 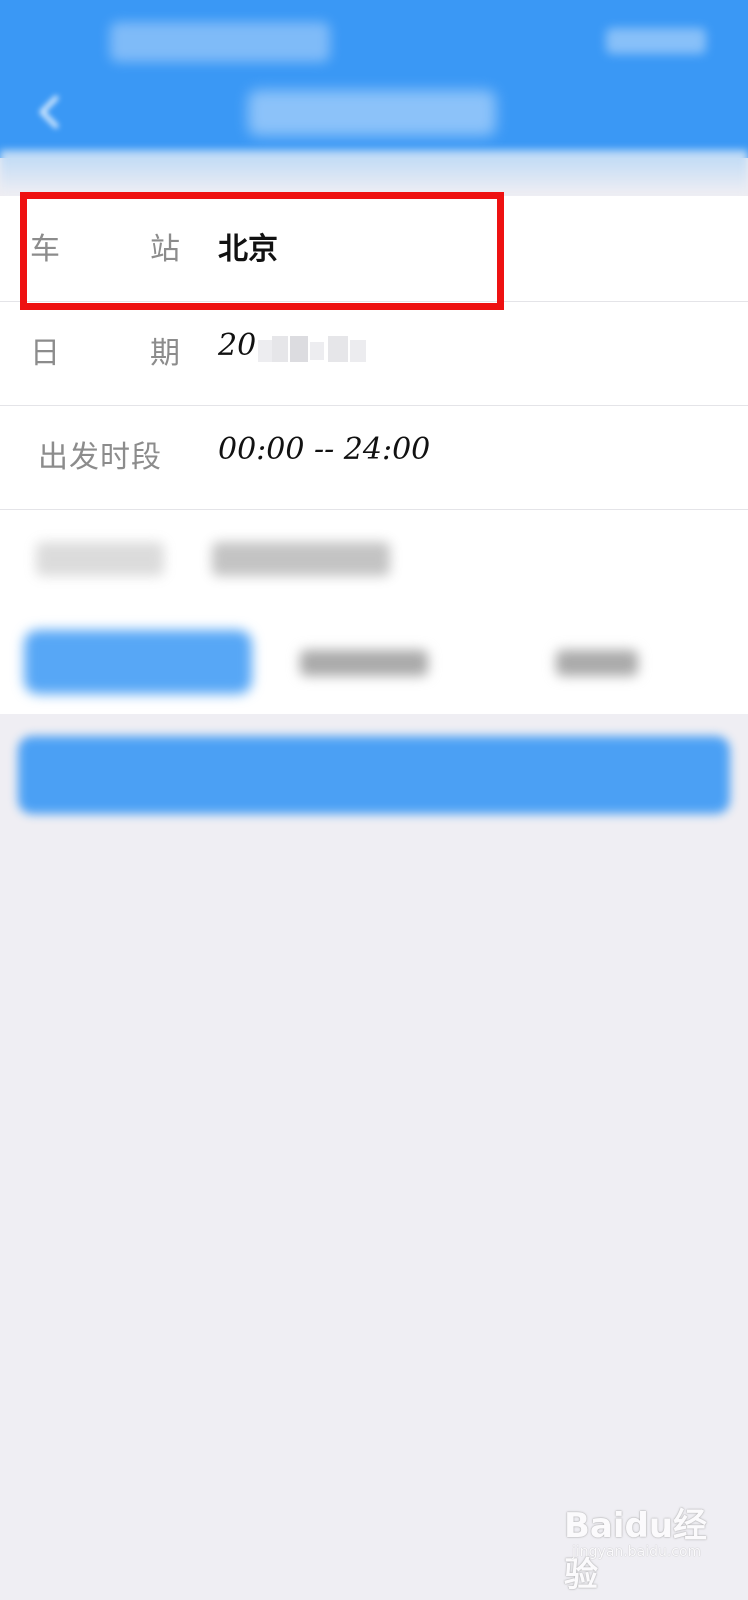 I want to click on page-title-blurred, so click(x=372, y=113).